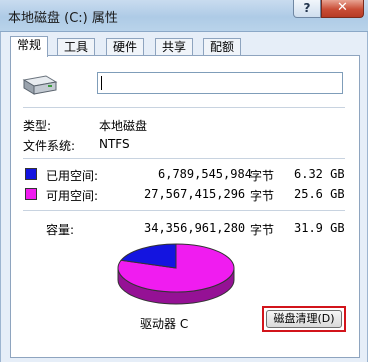 This screenshot has height=362, width=368. Describe the element at coordinates (164, 324) in the screenshot. I see `drive-label: 驱动器 C` at that location.